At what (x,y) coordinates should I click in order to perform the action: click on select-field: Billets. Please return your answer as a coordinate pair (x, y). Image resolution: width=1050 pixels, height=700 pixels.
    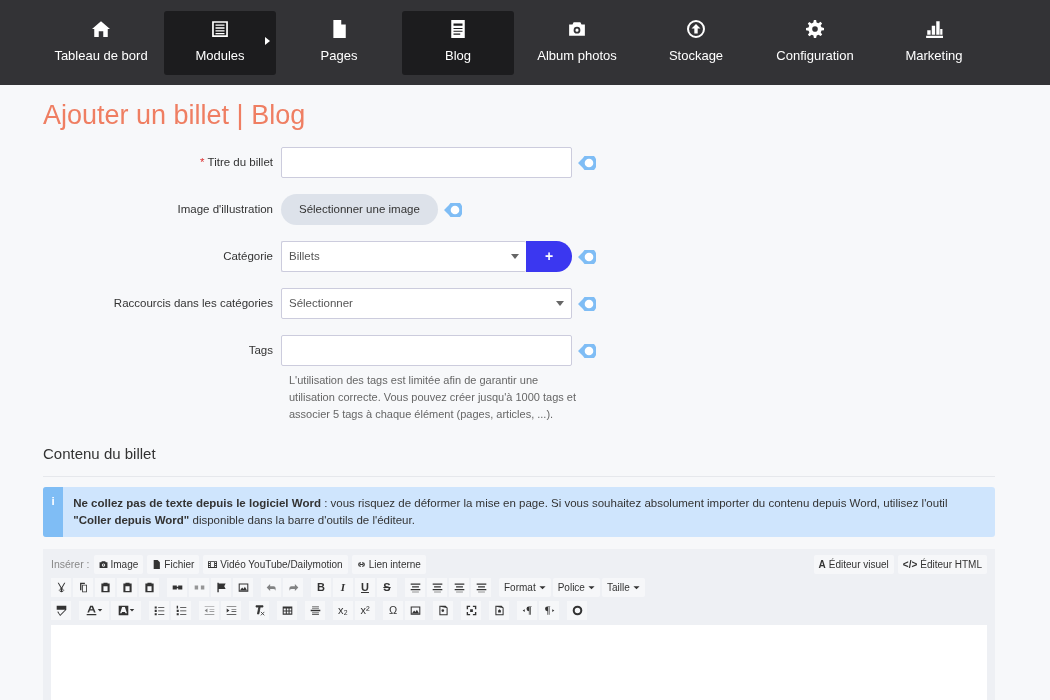
    Looking at the image, I should click on (403, 257).